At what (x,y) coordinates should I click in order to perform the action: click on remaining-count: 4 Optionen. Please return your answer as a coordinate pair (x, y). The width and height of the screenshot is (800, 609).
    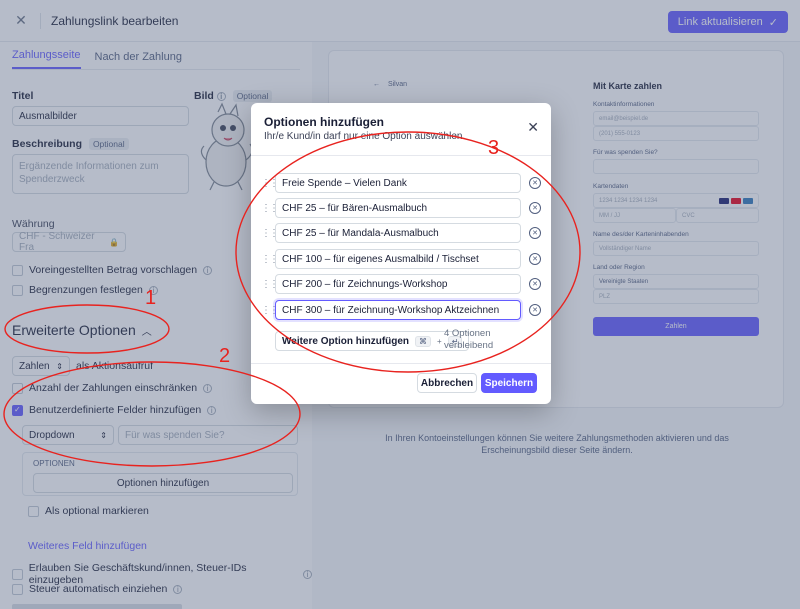
    Looking at the image, I should click on (467, 333).